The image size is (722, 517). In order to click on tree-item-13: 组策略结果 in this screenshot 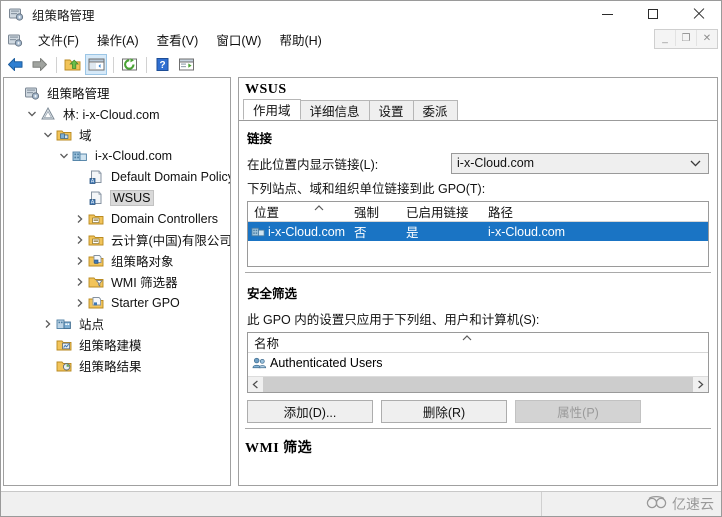, I will do `click(117, 365)`.